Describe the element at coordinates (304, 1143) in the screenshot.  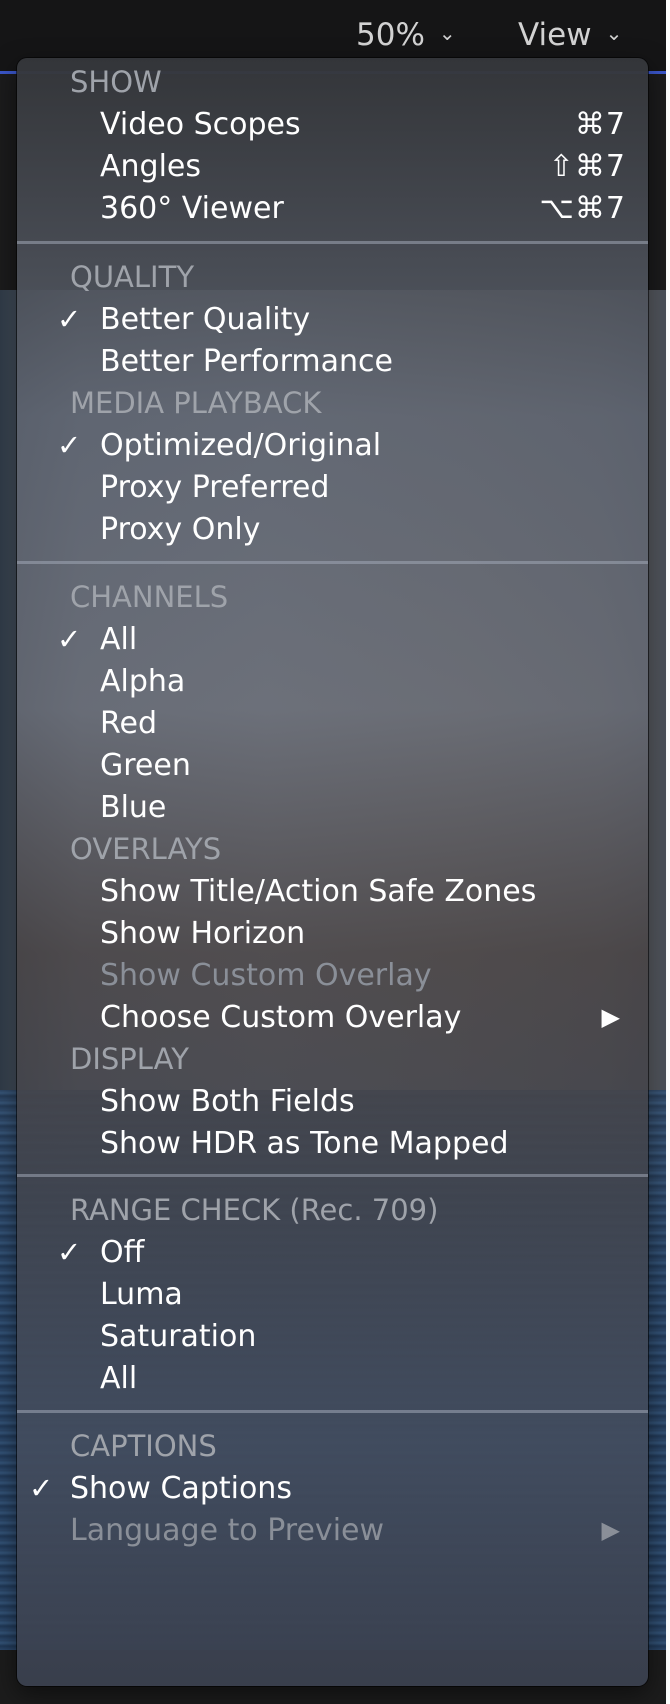
I see `menu-item-label: Show HDR as Tone Mapped` at that location.